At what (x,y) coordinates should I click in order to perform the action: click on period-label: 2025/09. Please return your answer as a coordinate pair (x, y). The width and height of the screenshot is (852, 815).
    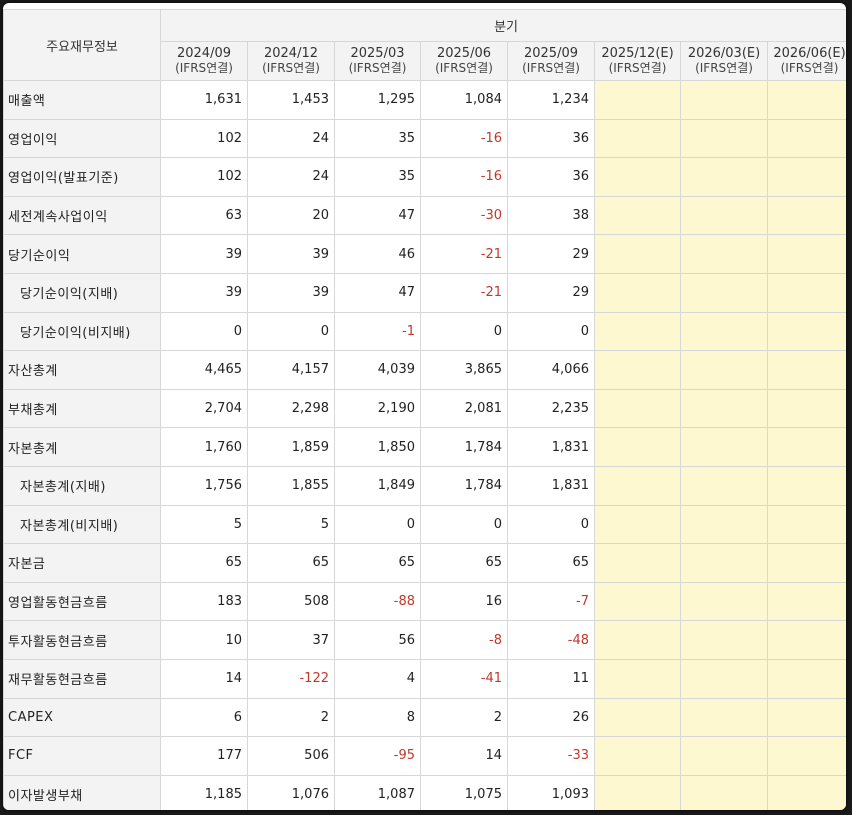
    Looking at the image, I should click on (550, 53).